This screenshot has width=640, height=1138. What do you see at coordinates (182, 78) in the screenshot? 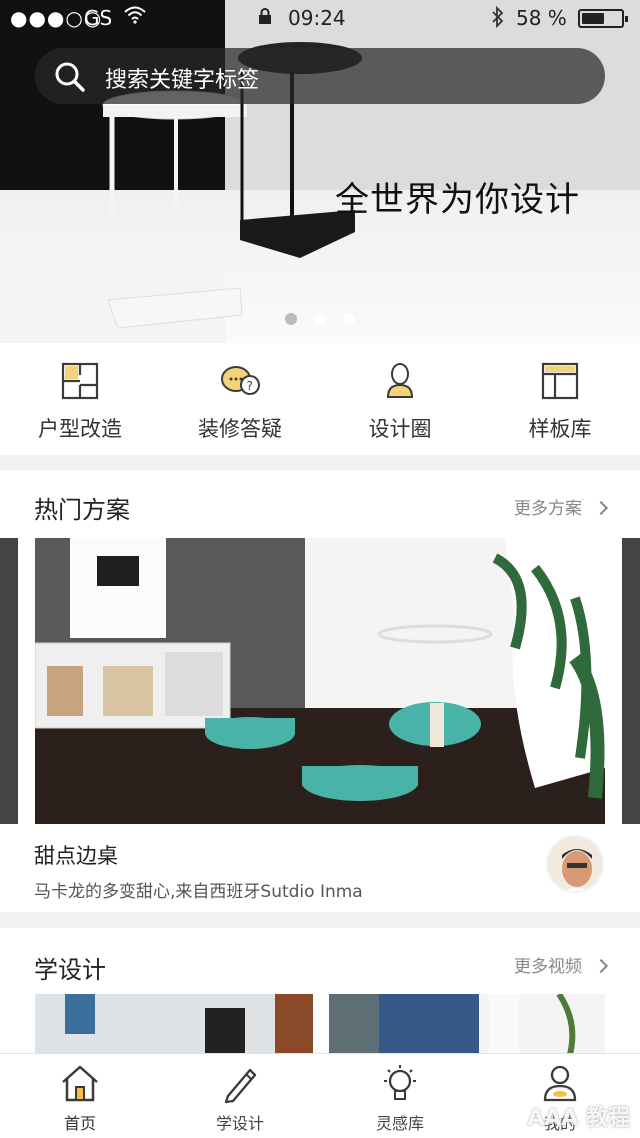
I see `search-placeholder: 搜索关键字标签` at bounding box center [182, 78].